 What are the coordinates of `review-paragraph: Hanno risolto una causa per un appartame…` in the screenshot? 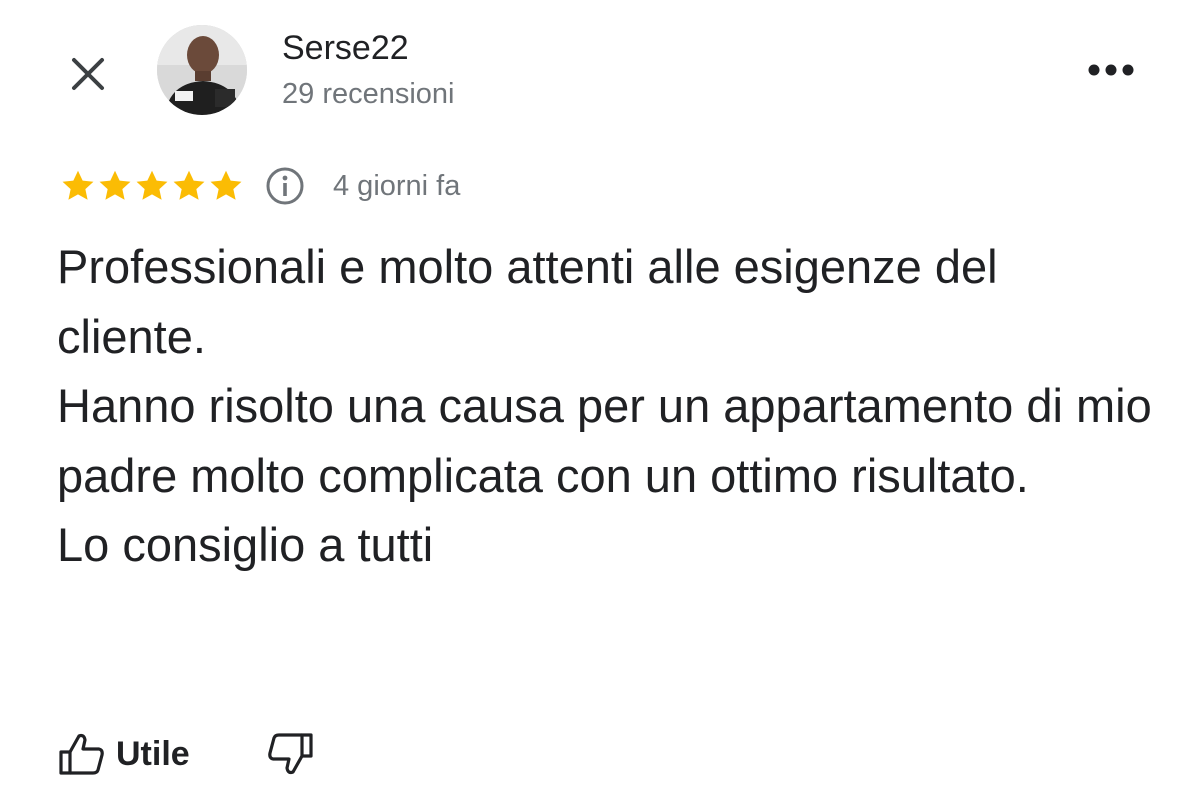 It's located at (604, 440).